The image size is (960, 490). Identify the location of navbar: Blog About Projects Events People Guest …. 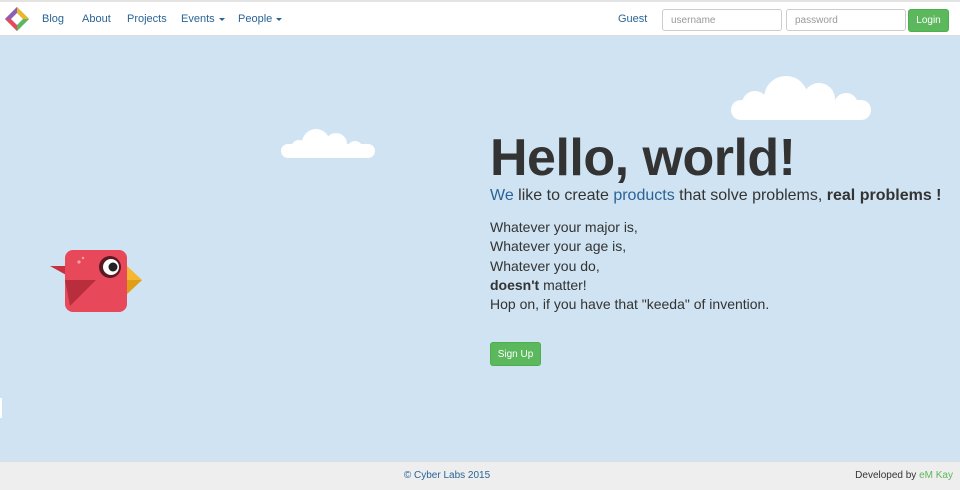
(480, 18).